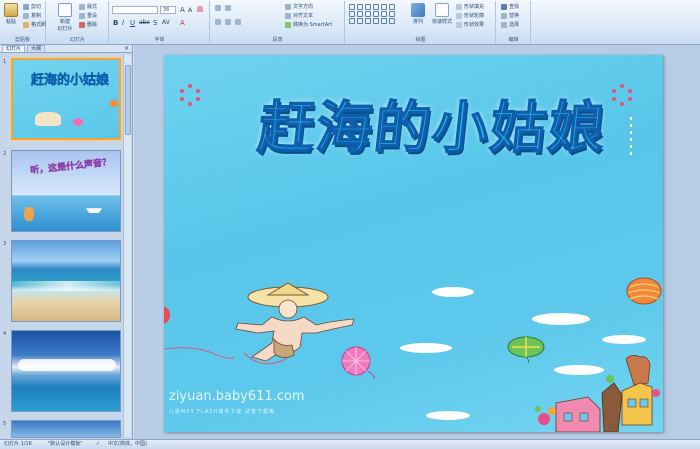 This screenshot has width=700, height=449. I want to click on grow-font-button: A, so click(182, 10).